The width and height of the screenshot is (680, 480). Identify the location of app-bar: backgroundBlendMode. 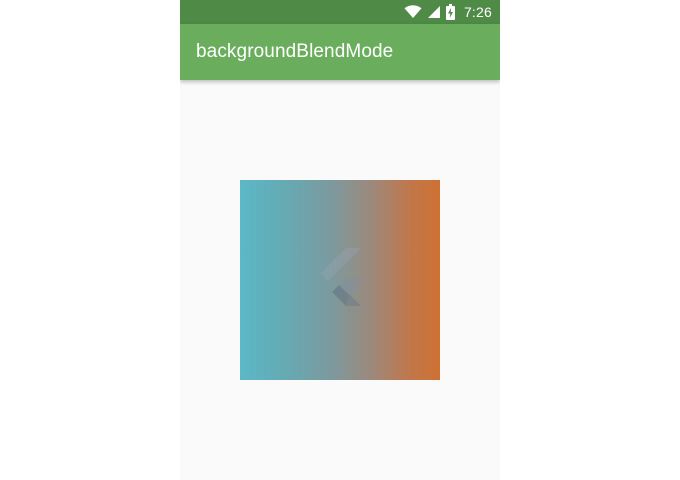
(340, 52).